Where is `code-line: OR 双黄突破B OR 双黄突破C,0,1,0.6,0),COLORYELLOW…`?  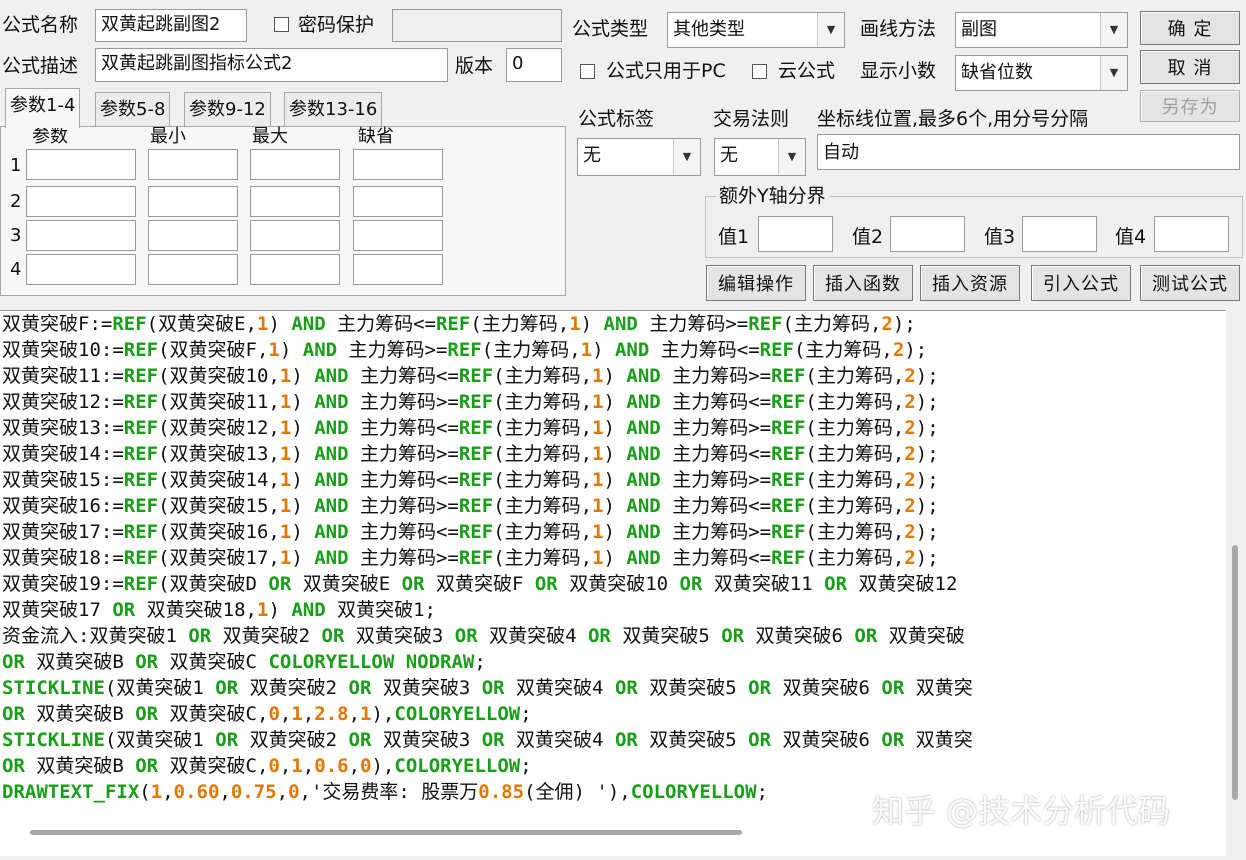
code-line: OR 双黄突破B OR 双黄突破C,0,1,0.6,0),COLORYELLOW… is located at coordinates (267, 766).